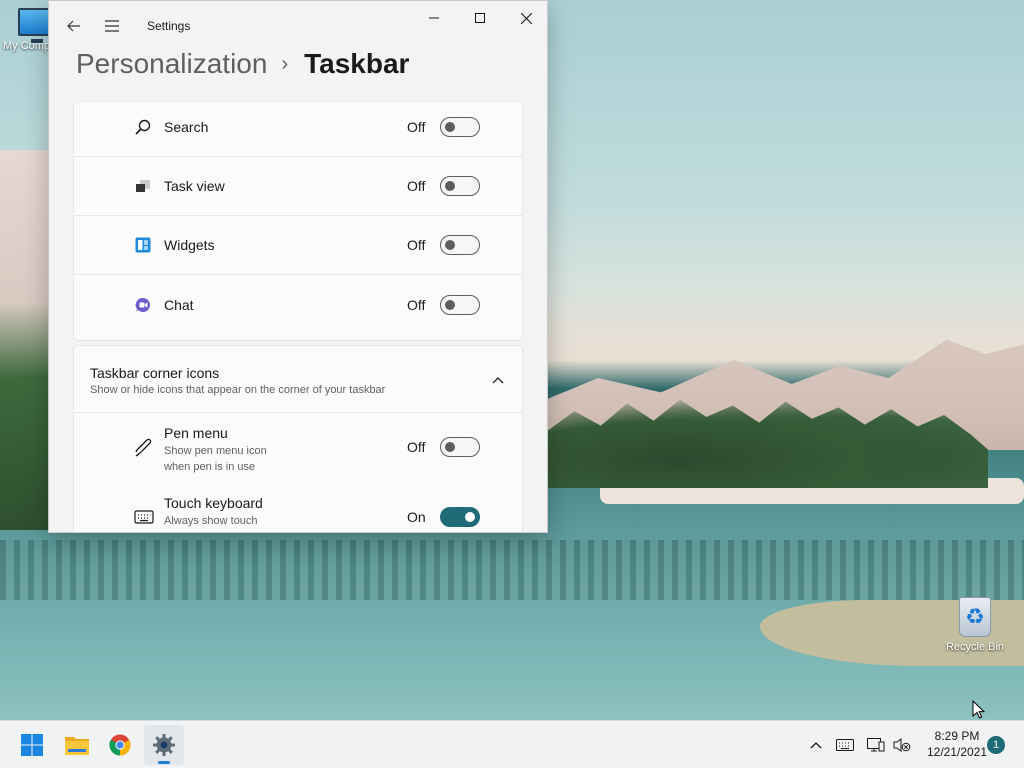  I want to click on clock-time: 8:29 PM, so click(957, 736).